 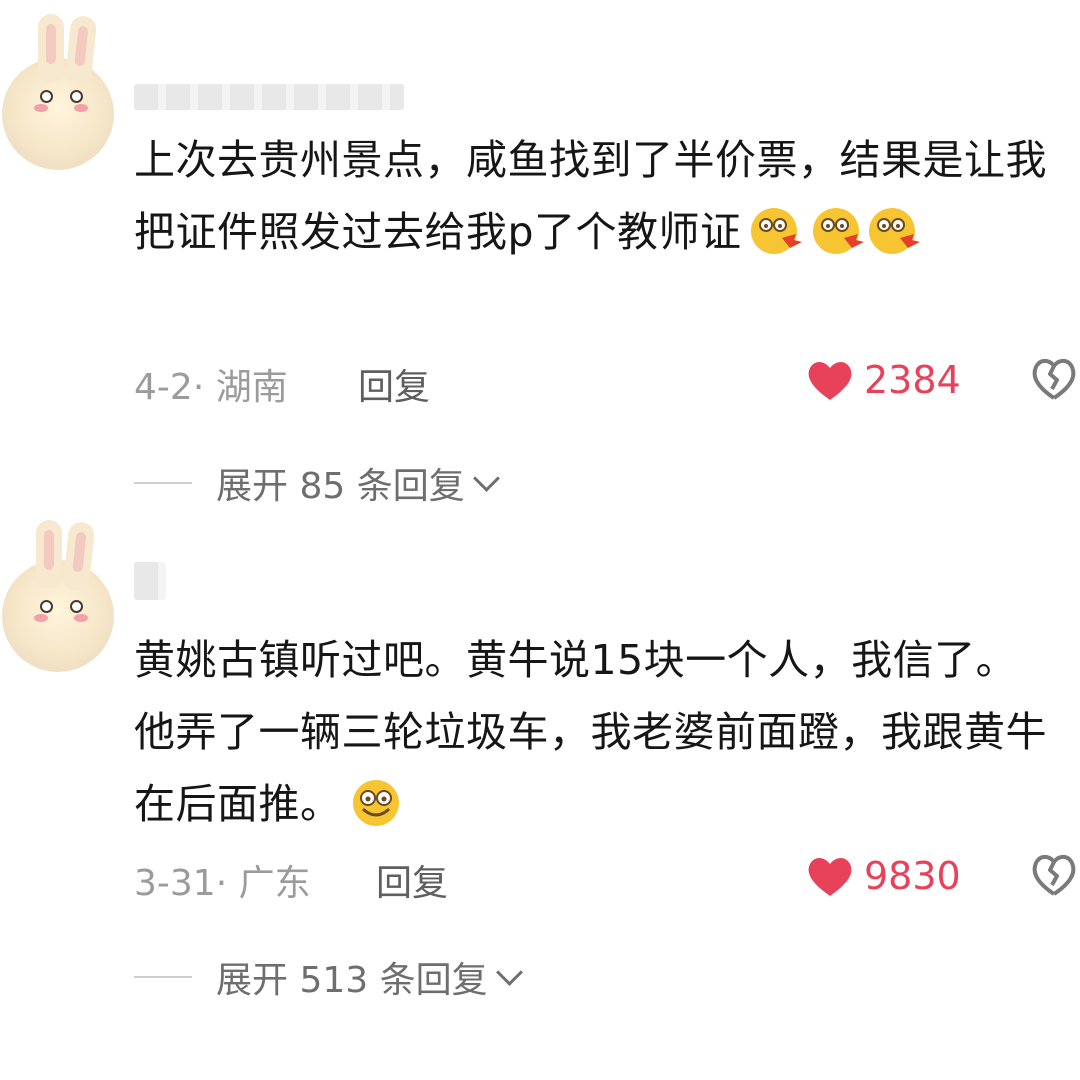 What do you see at coordinates (912, 876) in the screenshot?
I see `like-count: 9830` at bounding box center [912, 876].